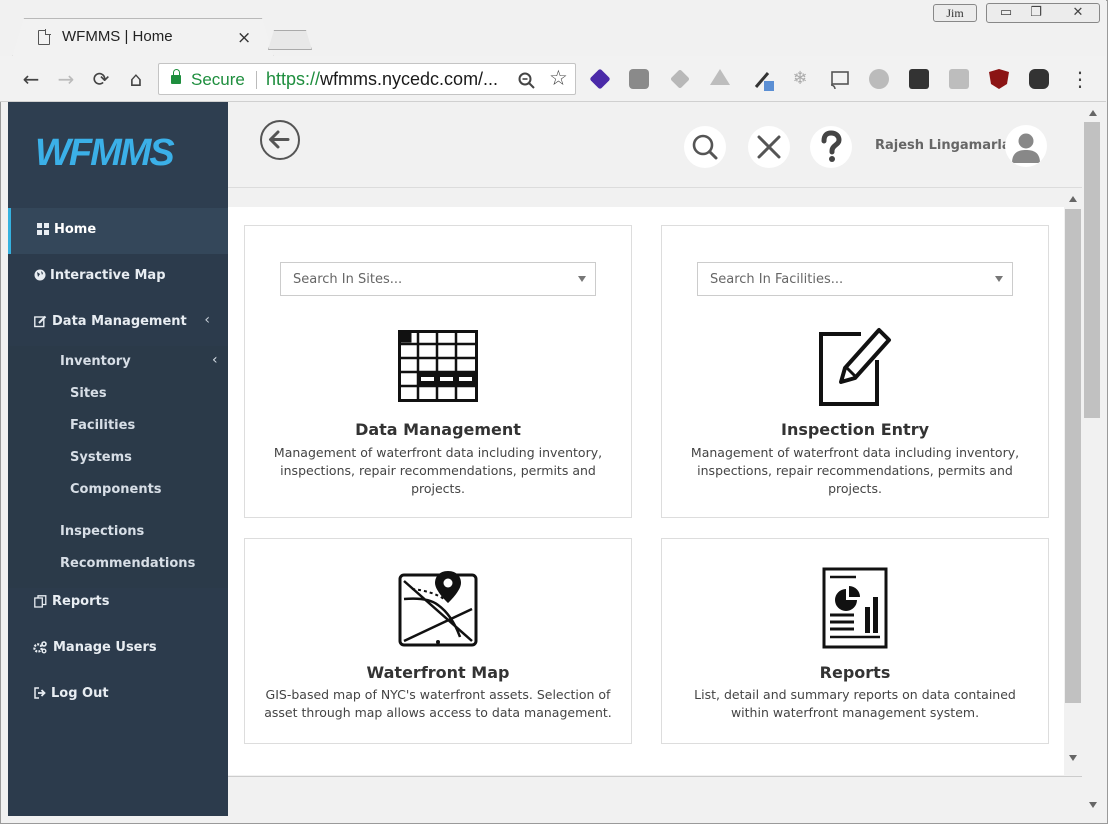  Describe the element at coordinates (943, 145) in the screenshot. I see `user-name: Rajesh Lingamarla` at that location.